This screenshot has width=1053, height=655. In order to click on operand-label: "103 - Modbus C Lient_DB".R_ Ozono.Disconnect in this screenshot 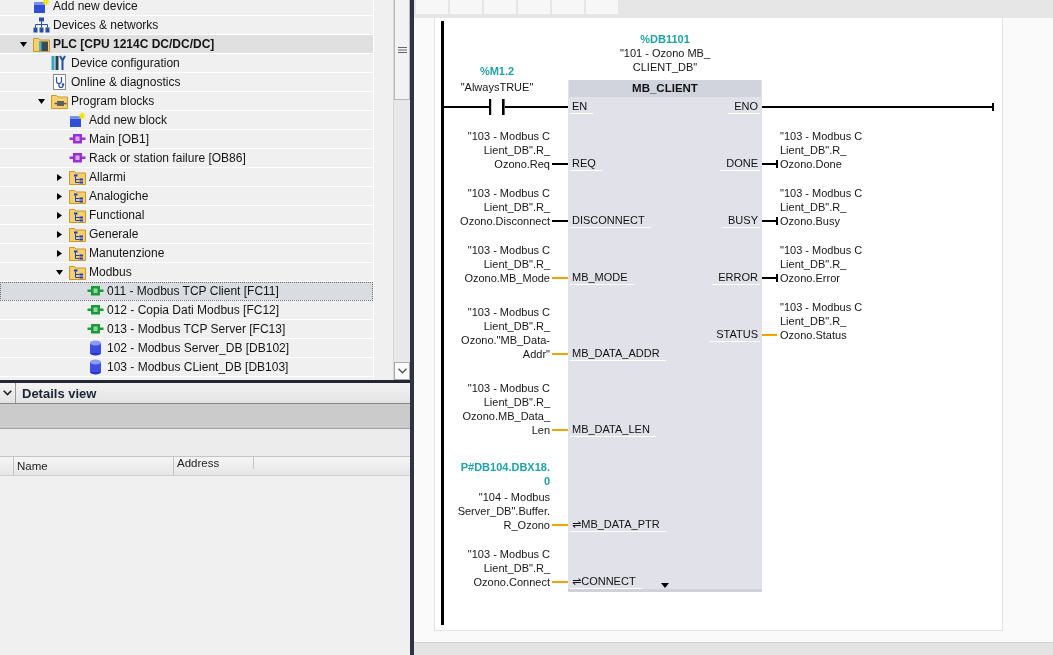, I will do `click(505, 207)`.